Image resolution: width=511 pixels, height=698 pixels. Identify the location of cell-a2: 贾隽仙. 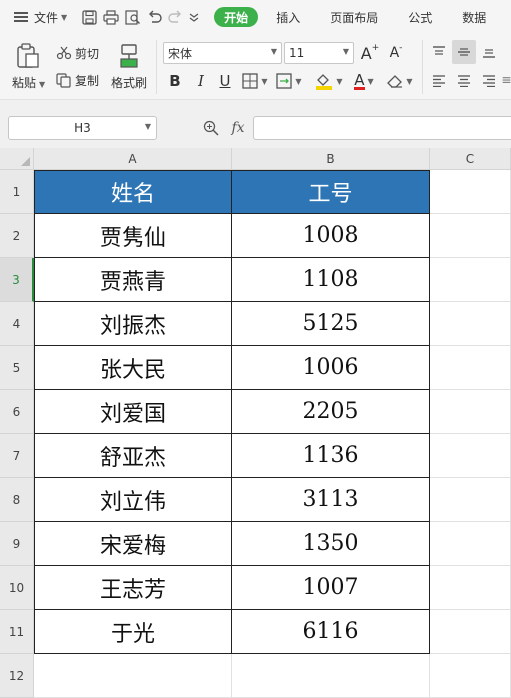
(133, 236).